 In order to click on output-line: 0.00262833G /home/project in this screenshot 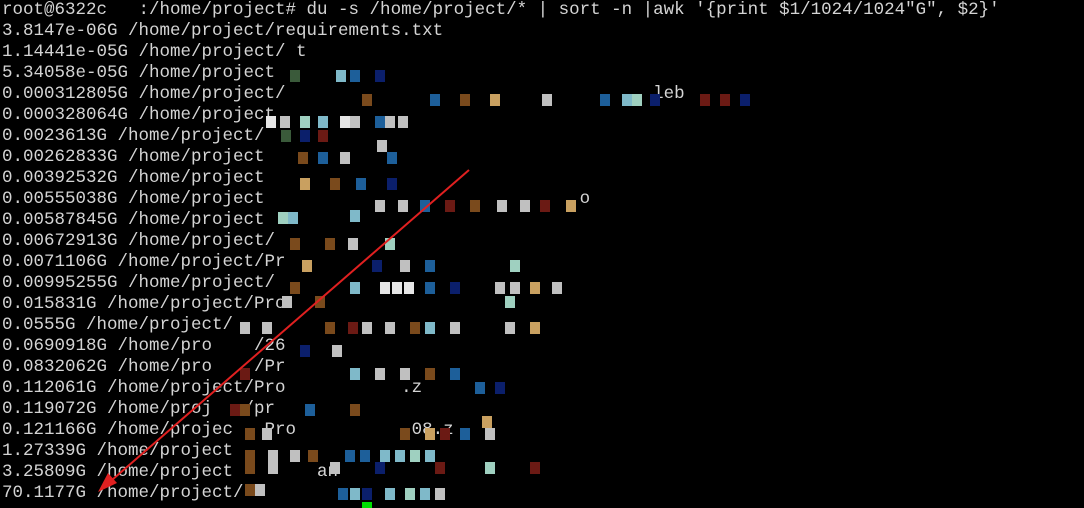, I will do `click(133, 157)`.